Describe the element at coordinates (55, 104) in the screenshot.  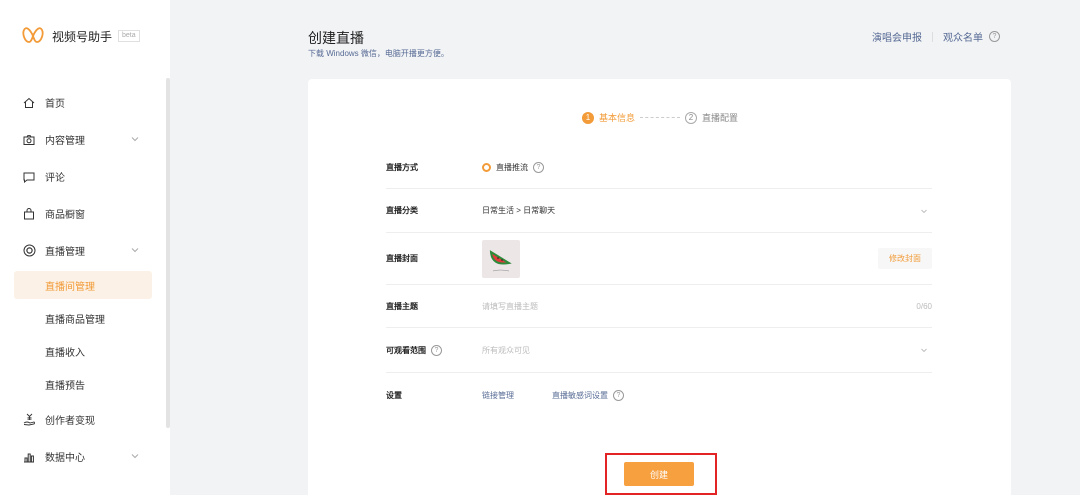
I see `sidebar-item-label: 首页` at that location.